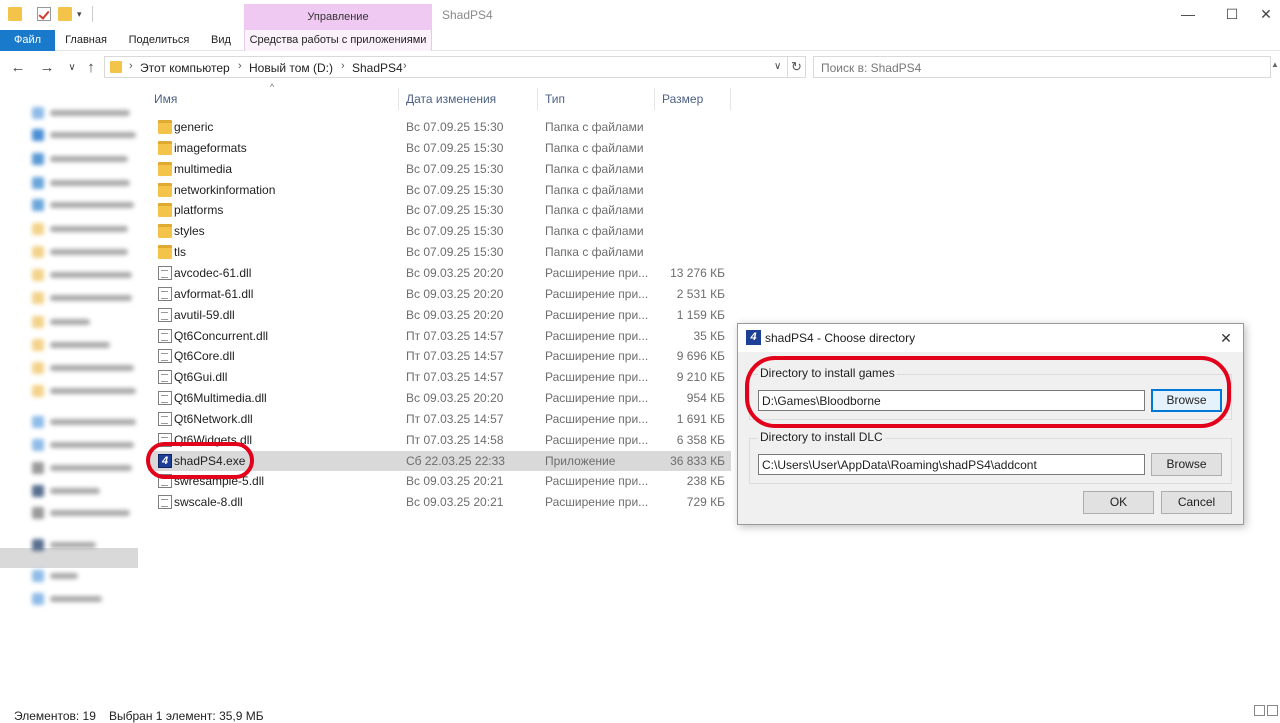 The image size is (1280, 723). Describe the element at coordinates (200, 460) in the screenshot. I see `highlight-ring-exe` at that location.